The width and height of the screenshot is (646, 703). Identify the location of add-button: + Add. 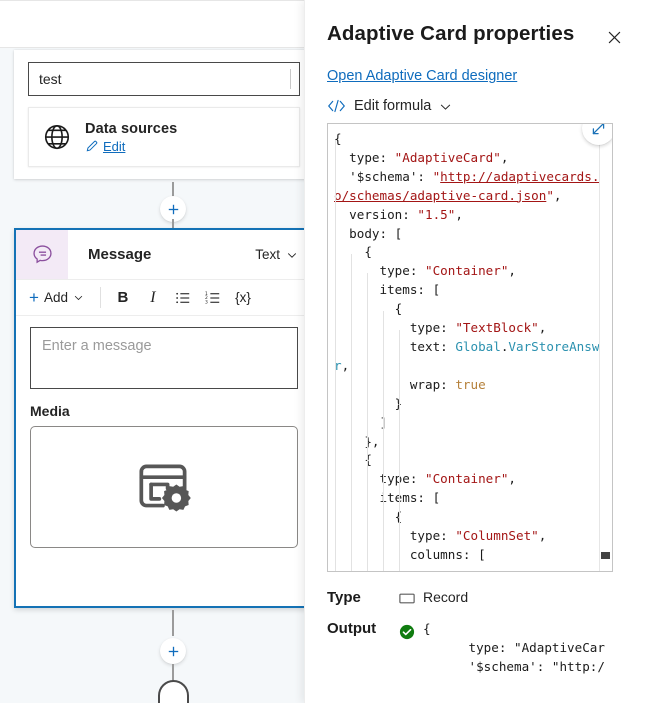
(56, 298).